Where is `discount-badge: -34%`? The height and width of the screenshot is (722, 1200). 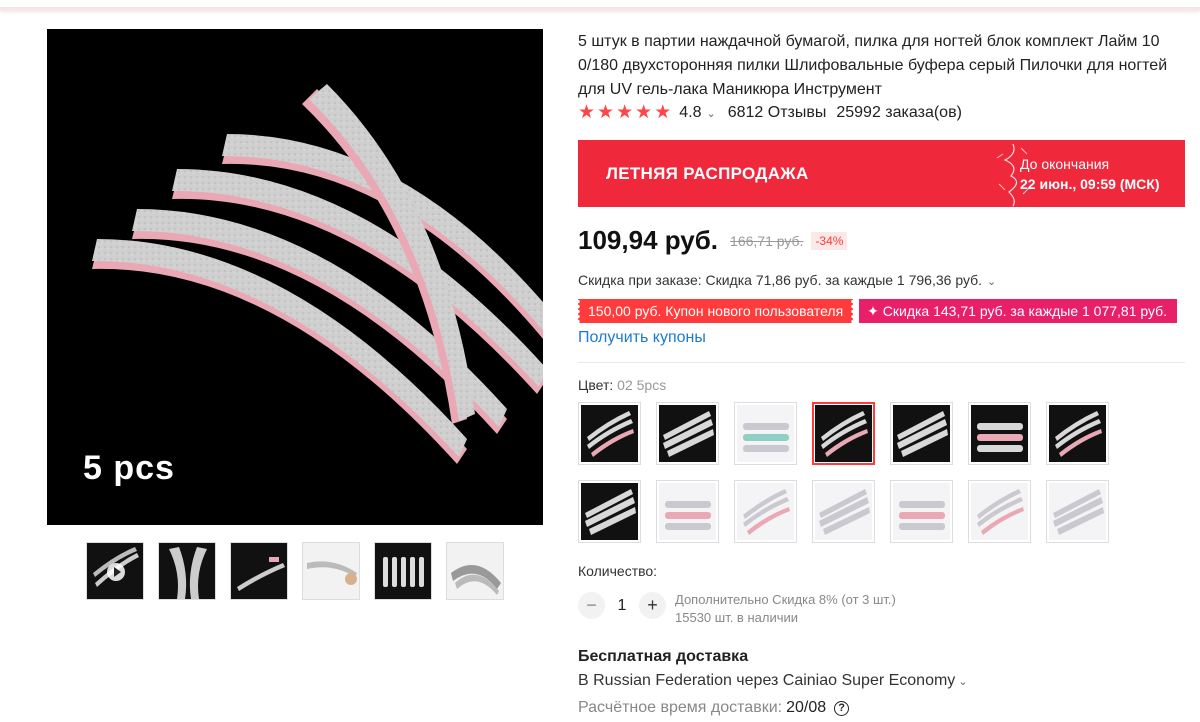 discount-badge: -34% is located at coordinates (829, 240).